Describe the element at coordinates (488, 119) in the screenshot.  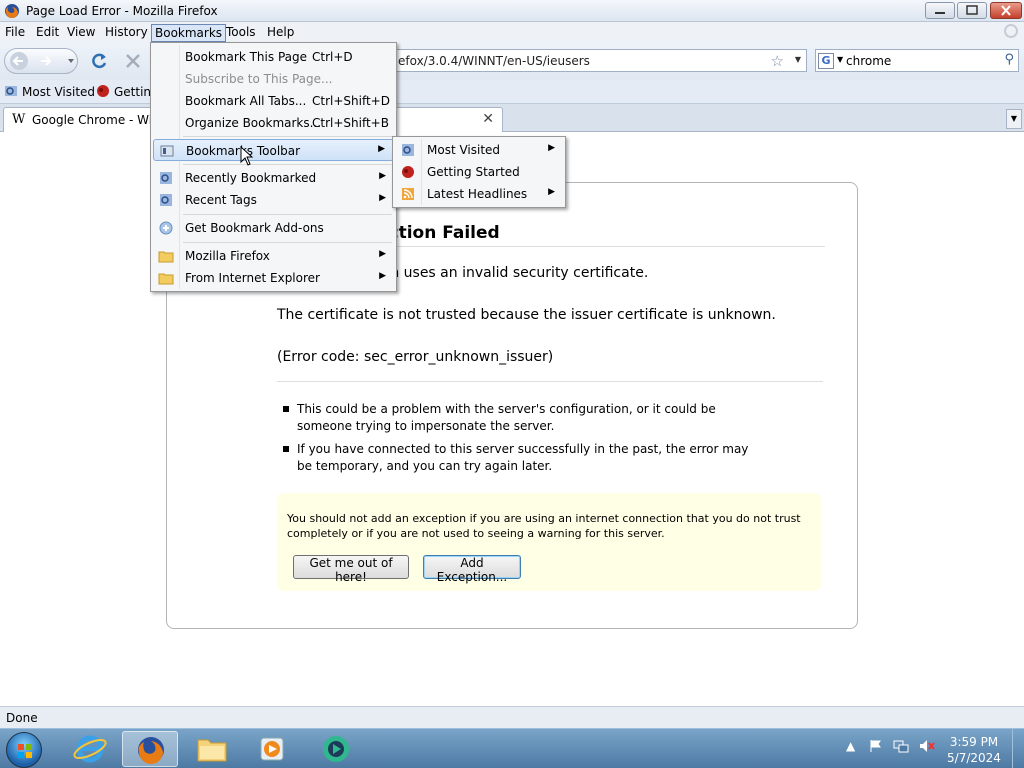
I see `tab-close-icon: ✕` at that location.